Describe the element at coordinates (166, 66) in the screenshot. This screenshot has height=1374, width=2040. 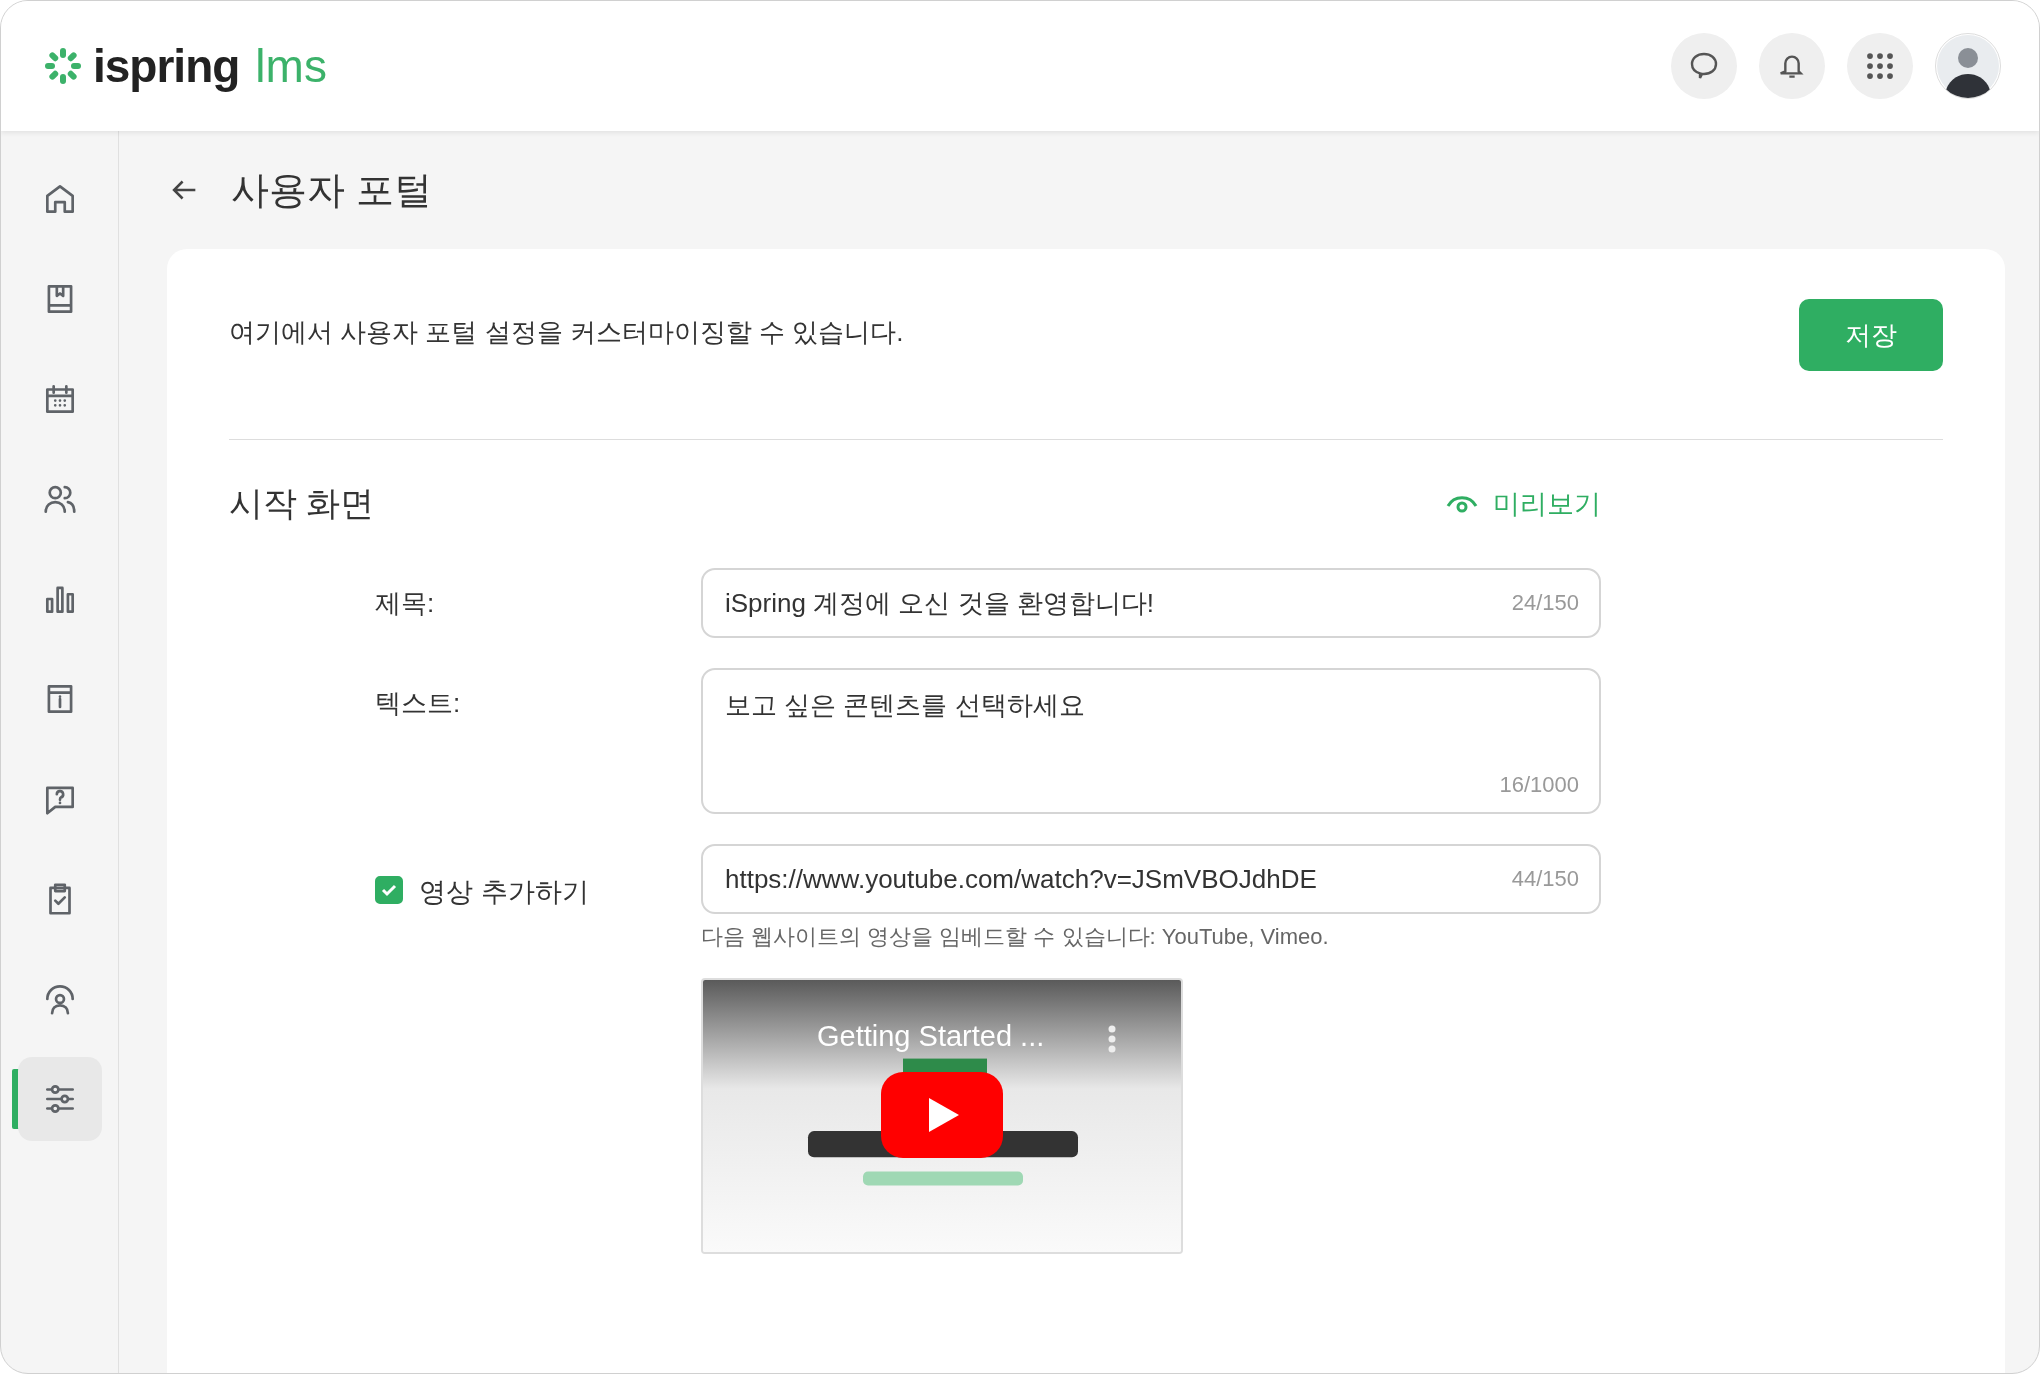
I see `logo-text: ispring` at that location.